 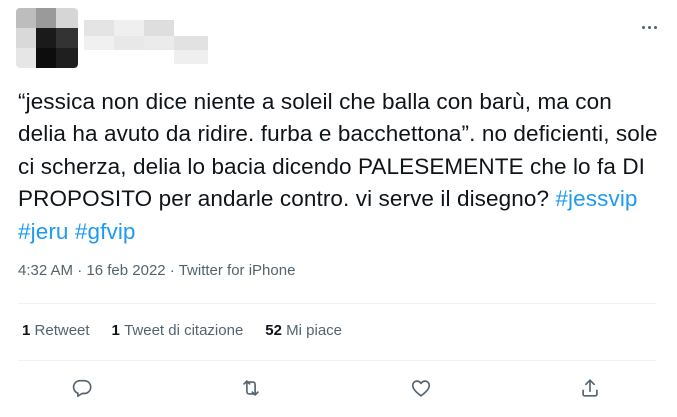 I want to click on quotes-count: 1, so click(x=115, y=330).